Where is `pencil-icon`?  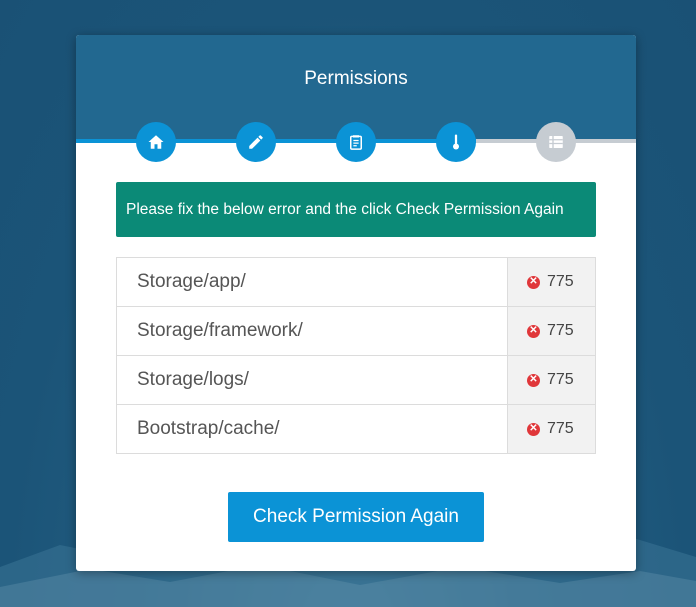 pencil-icon is located at coordinates (256, 142).